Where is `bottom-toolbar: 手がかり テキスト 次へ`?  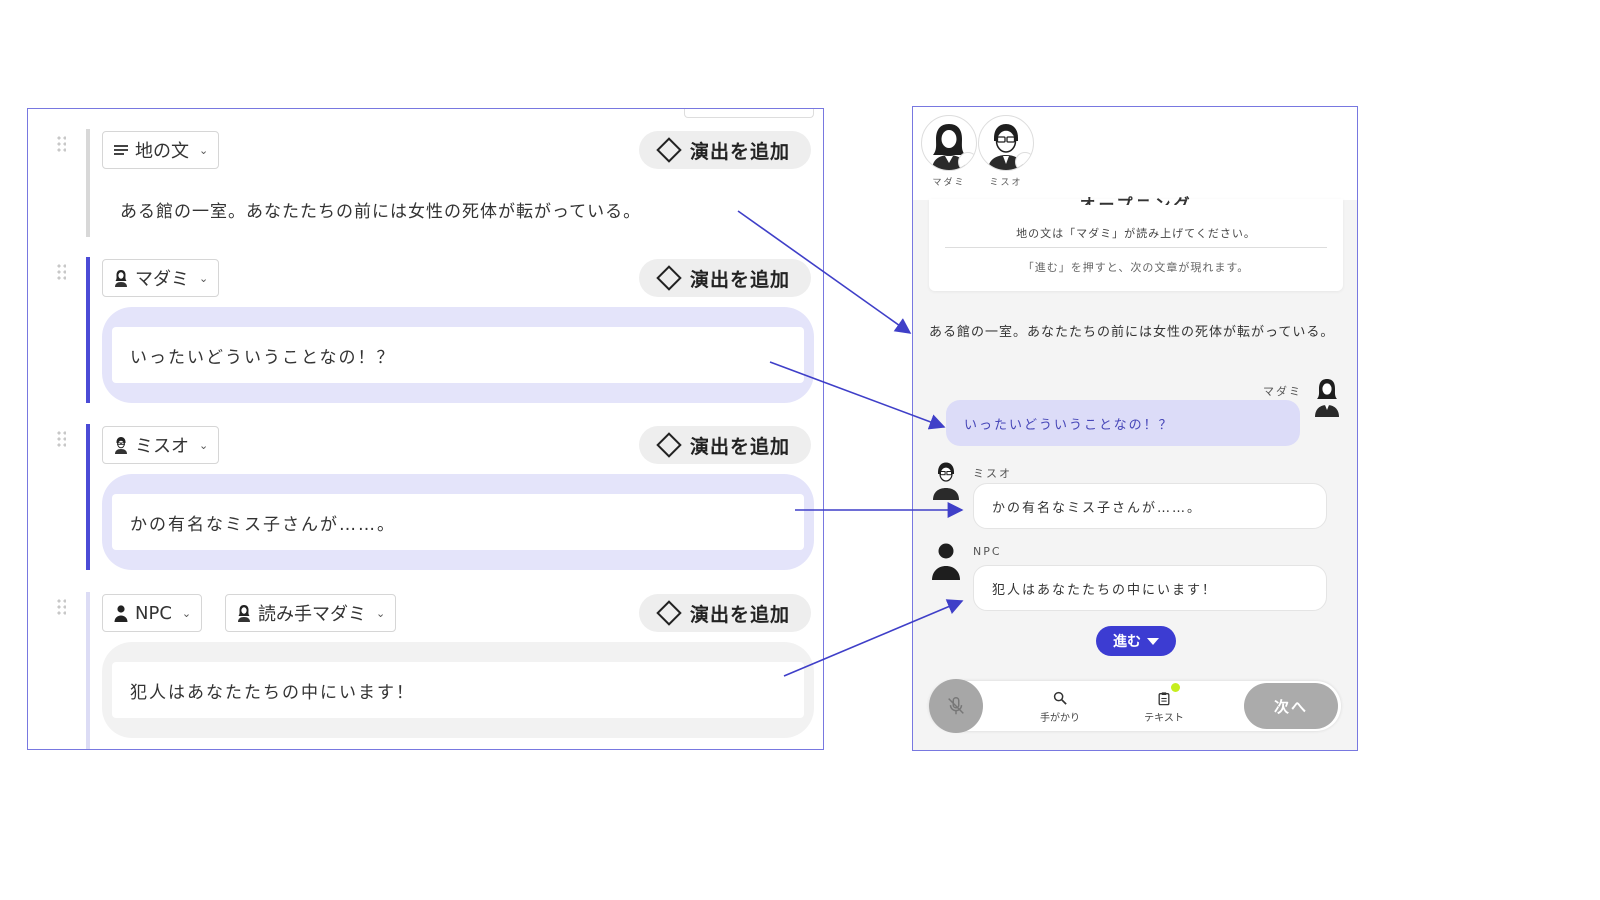
bottom-toolbar: 手がかり テキスト 次へ is located at coordinates (1135, 706).